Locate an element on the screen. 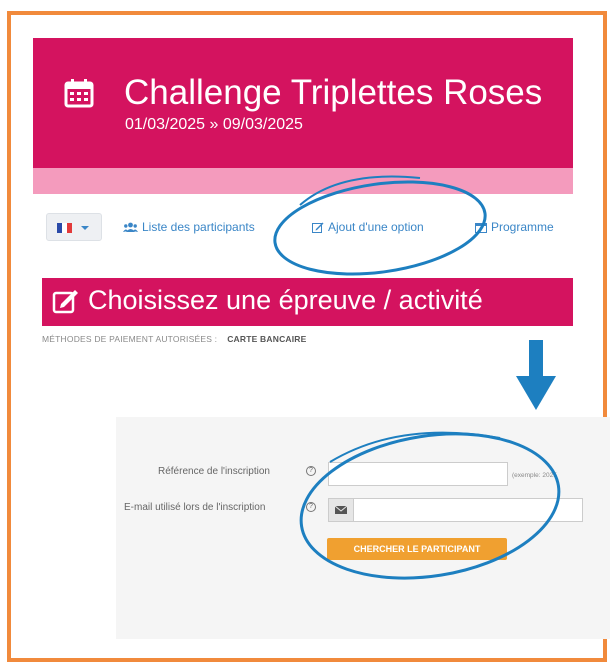  envelope-icon is located at coordinates (341, 509).